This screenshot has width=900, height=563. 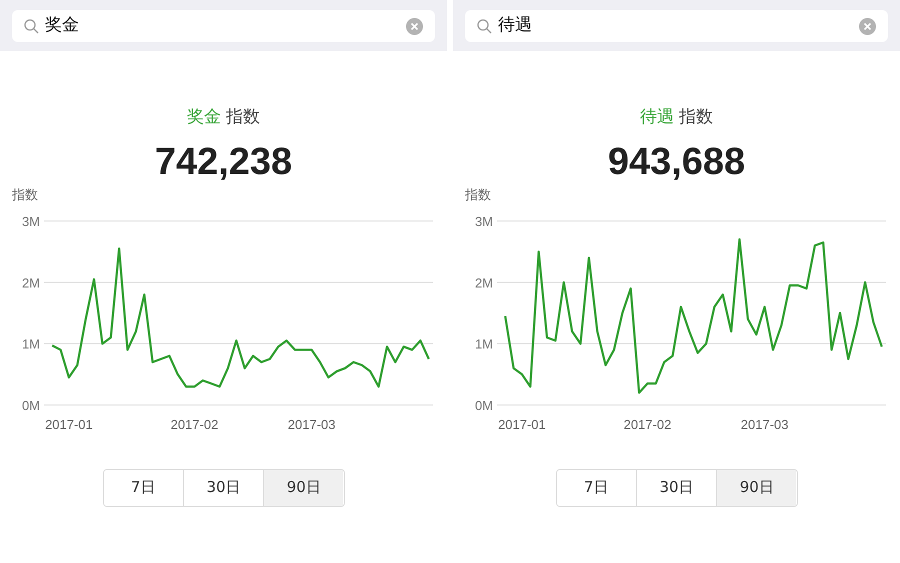 What do you see at coordinates (677, 117) in the screenshot?
I see `index-title: 待遇 指数` at bounding box center [677, 117].